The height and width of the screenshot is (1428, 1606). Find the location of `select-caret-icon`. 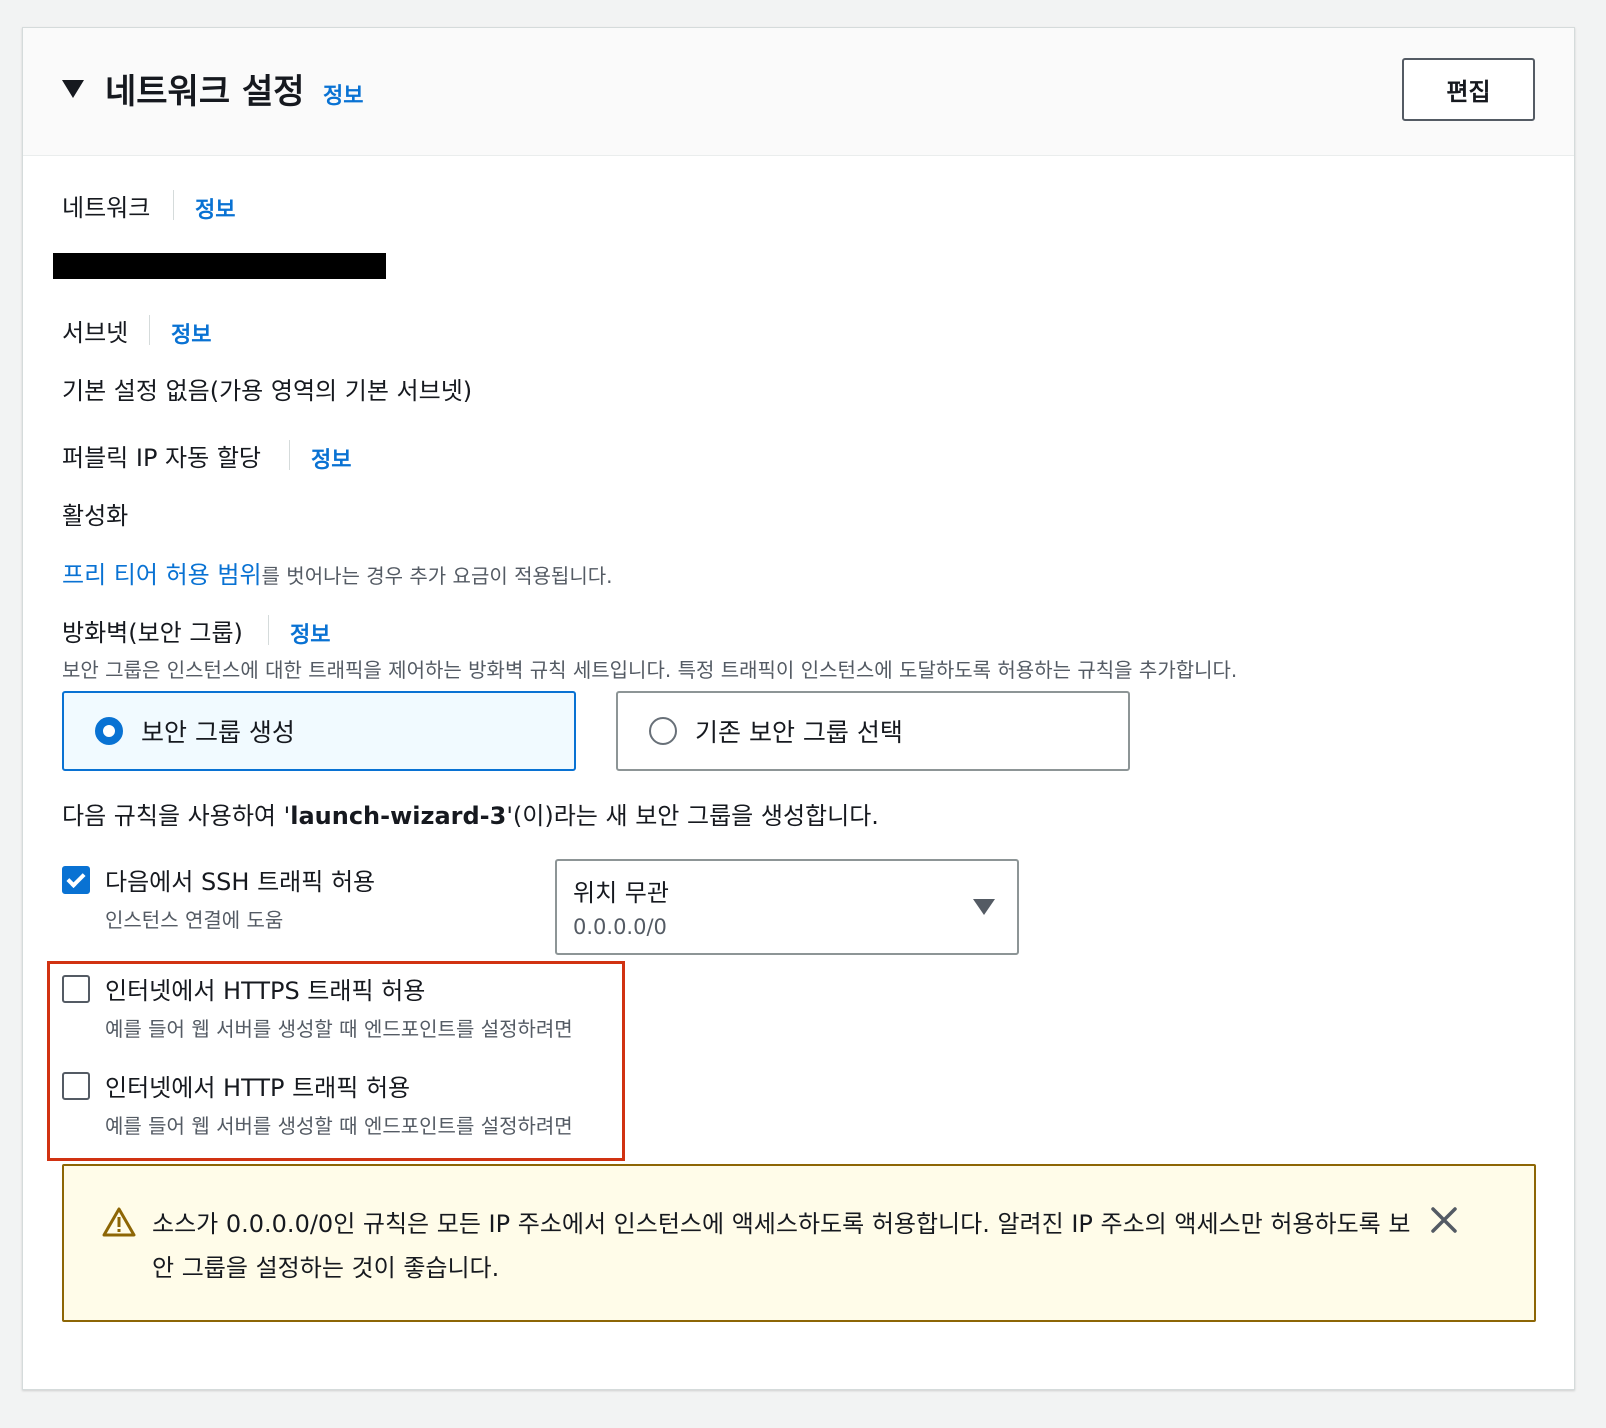

select-caret-icon is located at coordinates (984, 907).